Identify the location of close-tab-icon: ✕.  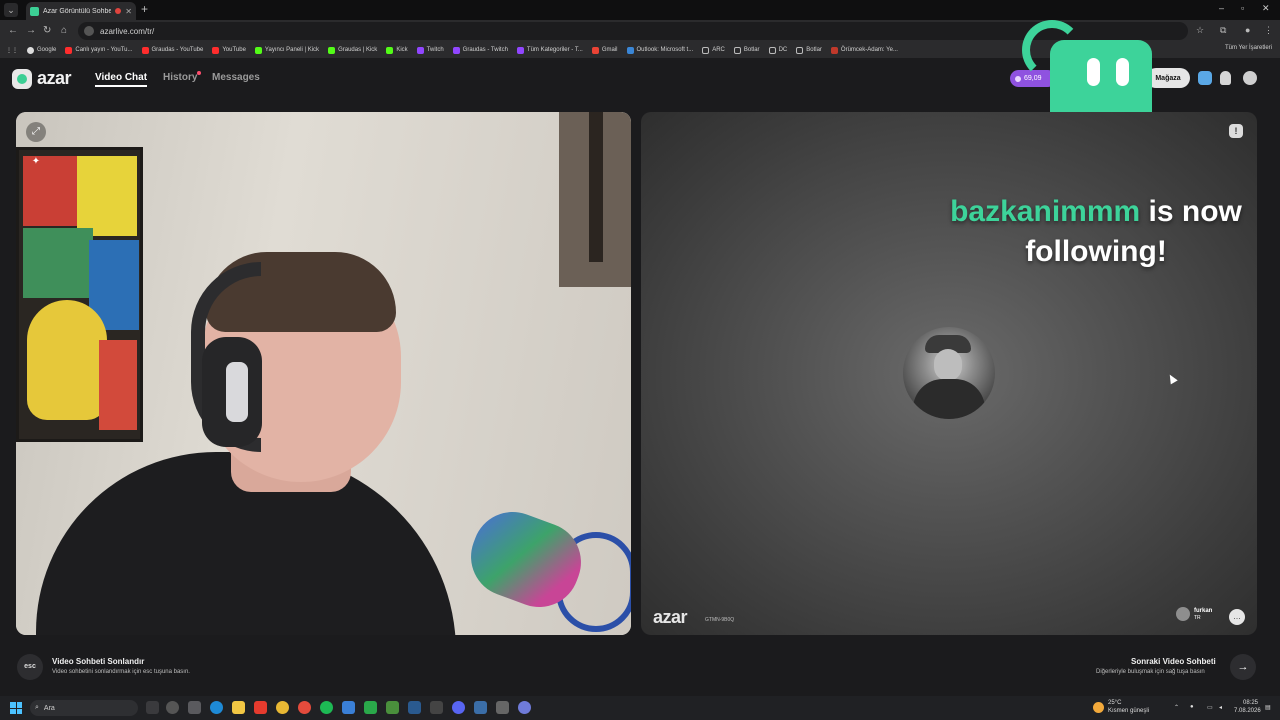
(128, 11).